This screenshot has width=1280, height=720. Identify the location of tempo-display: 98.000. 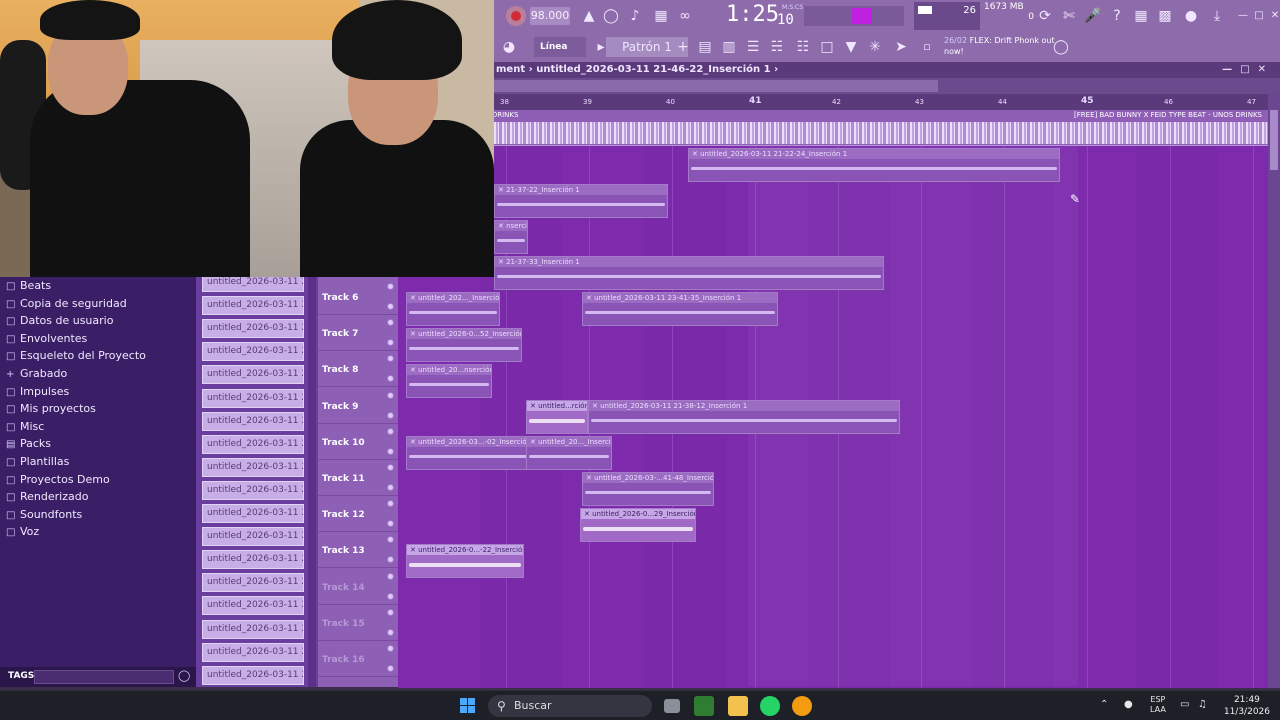
(550, 16).